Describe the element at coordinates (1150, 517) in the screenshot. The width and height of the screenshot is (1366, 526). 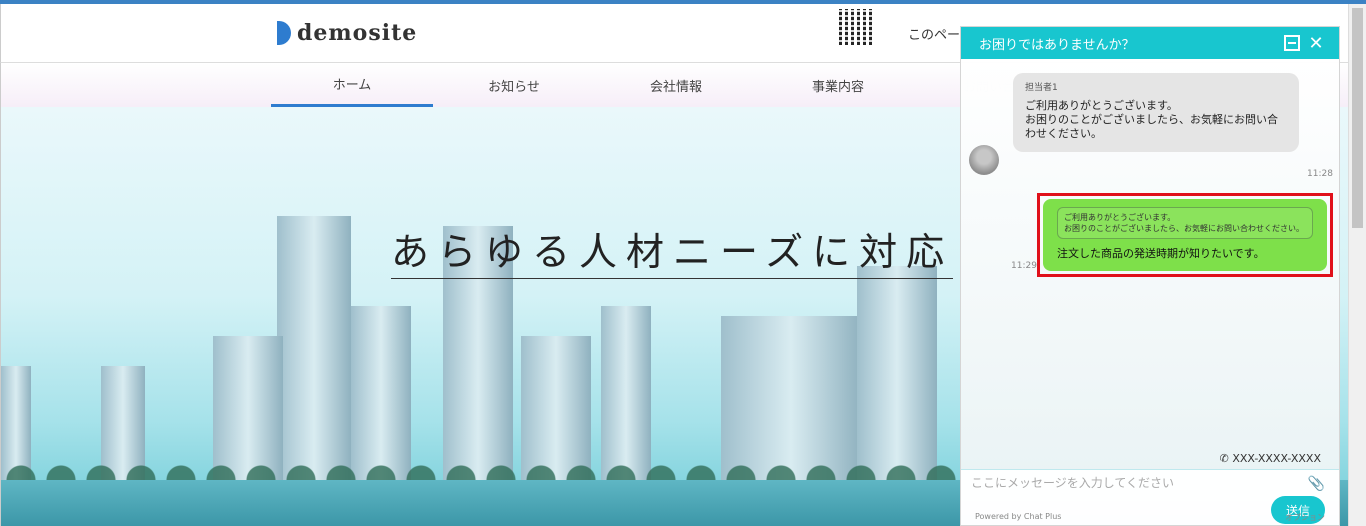
I see `chat-footer: Powered by Chat Plus オプション` at that location.